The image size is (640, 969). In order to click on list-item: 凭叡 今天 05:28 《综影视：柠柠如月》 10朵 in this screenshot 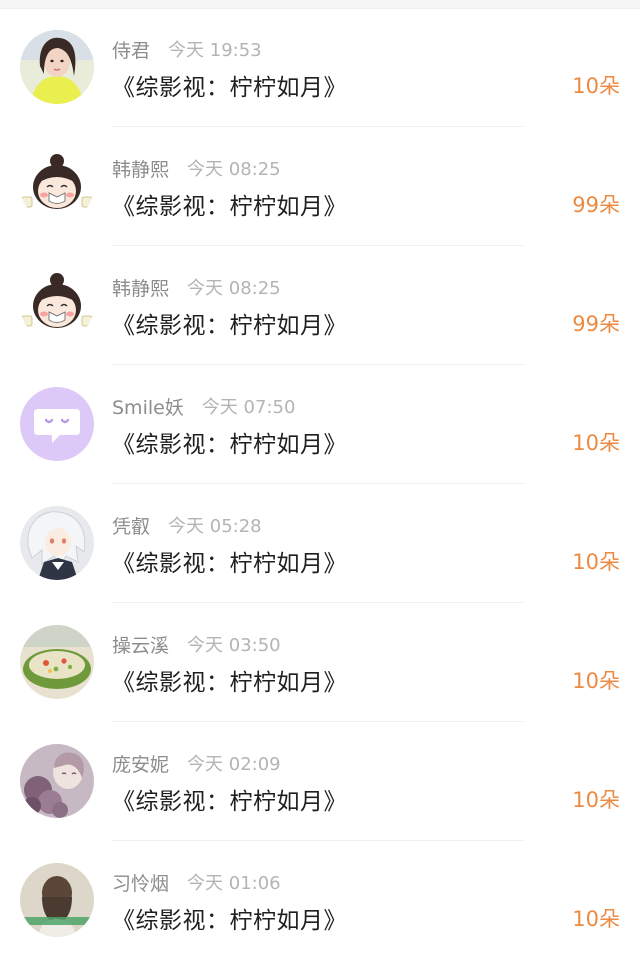, I will do `click(320, 543)`.